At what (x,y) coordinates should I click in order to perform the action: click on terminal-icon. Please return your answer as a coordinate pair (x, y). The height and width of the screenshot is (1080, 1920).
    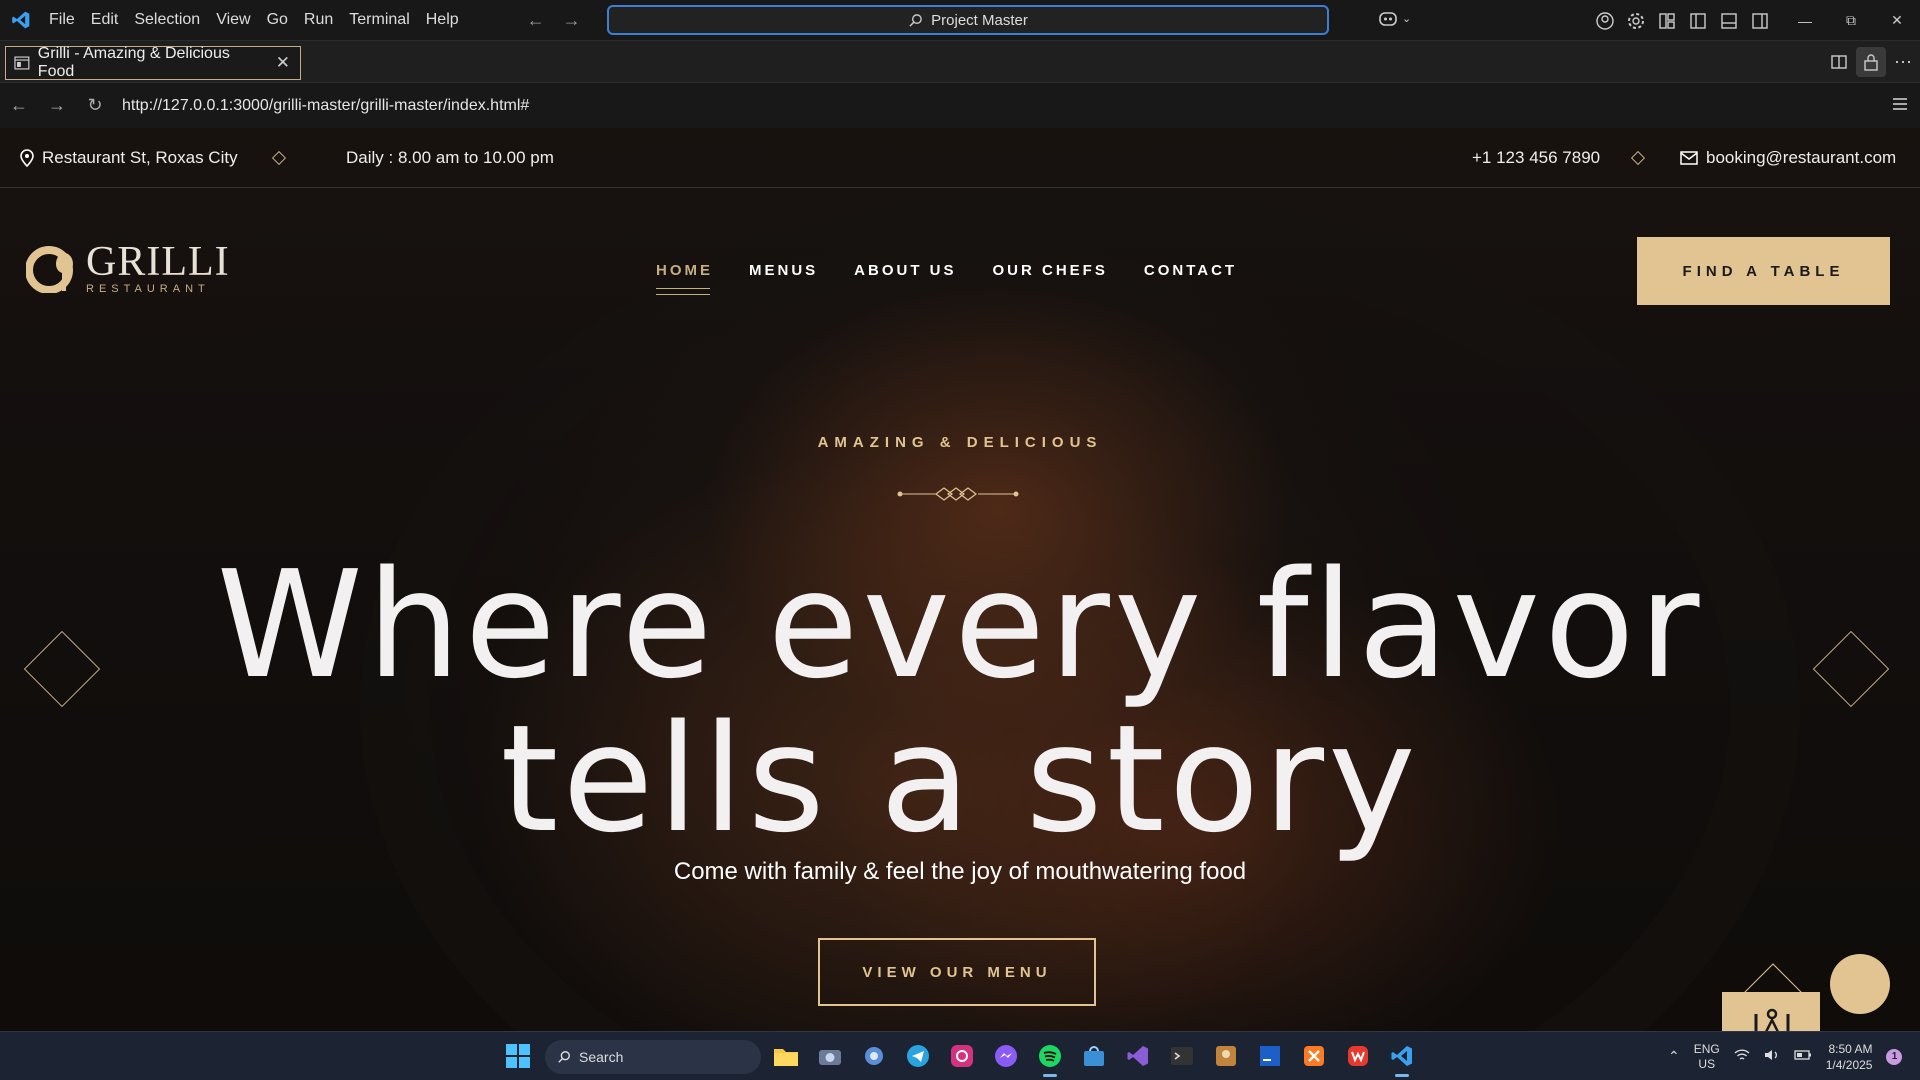
    Looking at the image, I should click on (1182, 1056).